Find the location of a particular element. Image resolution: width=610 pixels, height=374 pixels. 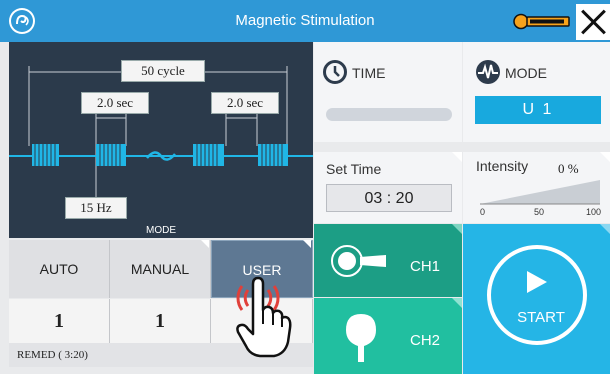

intensity-scale-50: 50 is located at coordinates (539, 212).